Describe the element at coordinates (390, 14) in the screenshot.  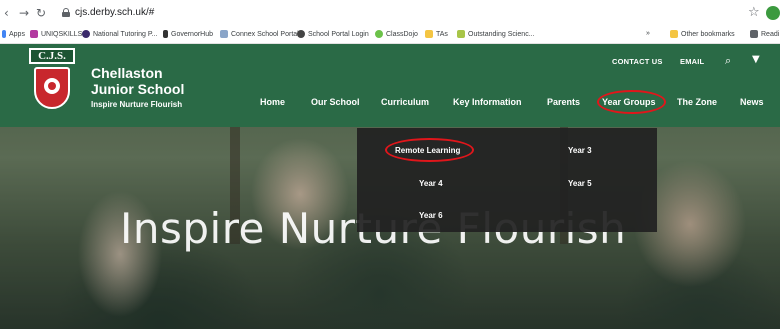
I see `browser-toolbar: ‹ → ↻ cjs.derby.sch.uk/# ☆` at that location.